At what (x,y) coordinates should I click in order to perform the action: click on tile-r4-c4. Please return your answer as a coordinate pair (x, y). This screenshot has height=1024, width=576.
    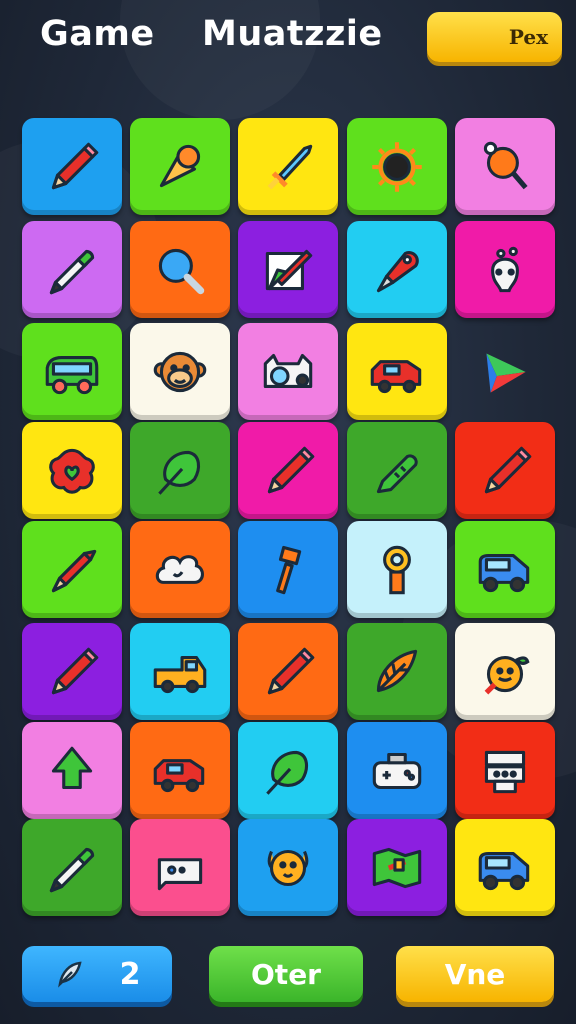
    Looking at the image, I should click on (397, 470).